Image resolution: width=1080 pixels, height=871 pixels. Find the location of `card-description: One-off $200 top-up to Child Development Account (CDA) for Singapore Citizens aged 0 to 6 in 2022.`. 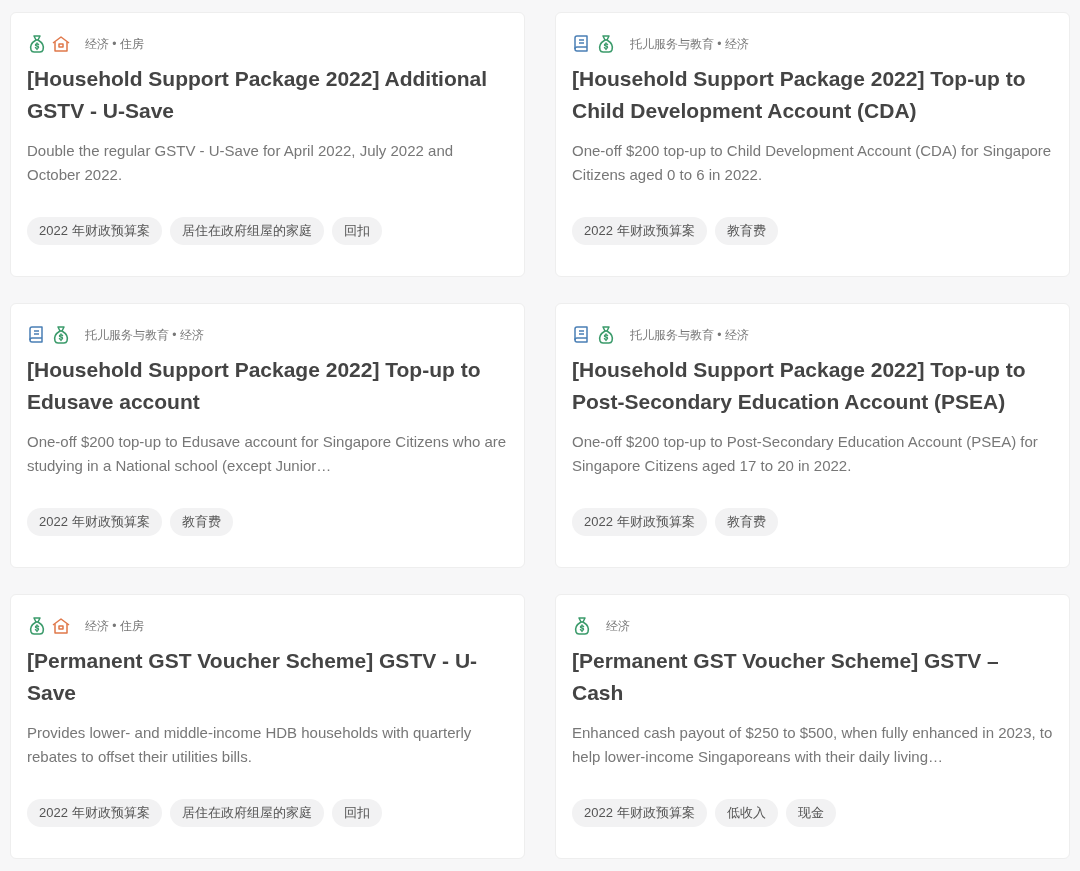

card-description: One-off $200 top-up to Child Development Account (CDA) for Singapore Citizens aged 0 to 6 in 2022. is located at coordinates (812, 163).